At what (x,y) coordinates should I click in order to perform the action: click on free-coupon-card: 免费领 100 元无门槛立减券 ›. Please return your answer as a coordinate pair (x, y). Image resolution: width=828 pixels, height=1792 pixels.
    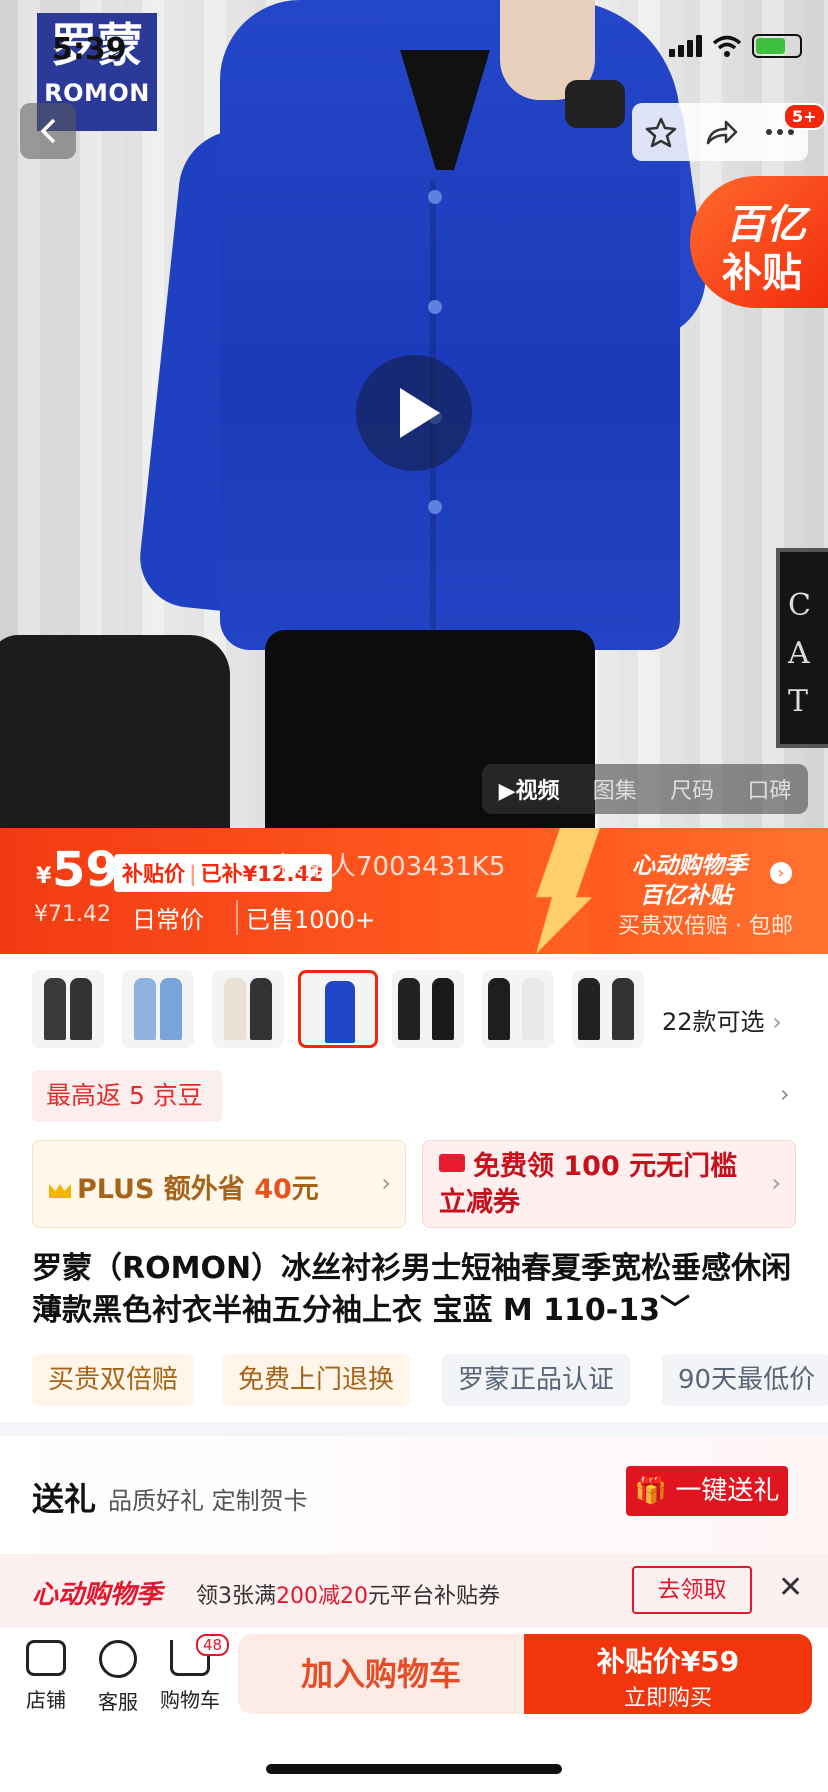
    Looking at the image, I should click on (609, 1184).